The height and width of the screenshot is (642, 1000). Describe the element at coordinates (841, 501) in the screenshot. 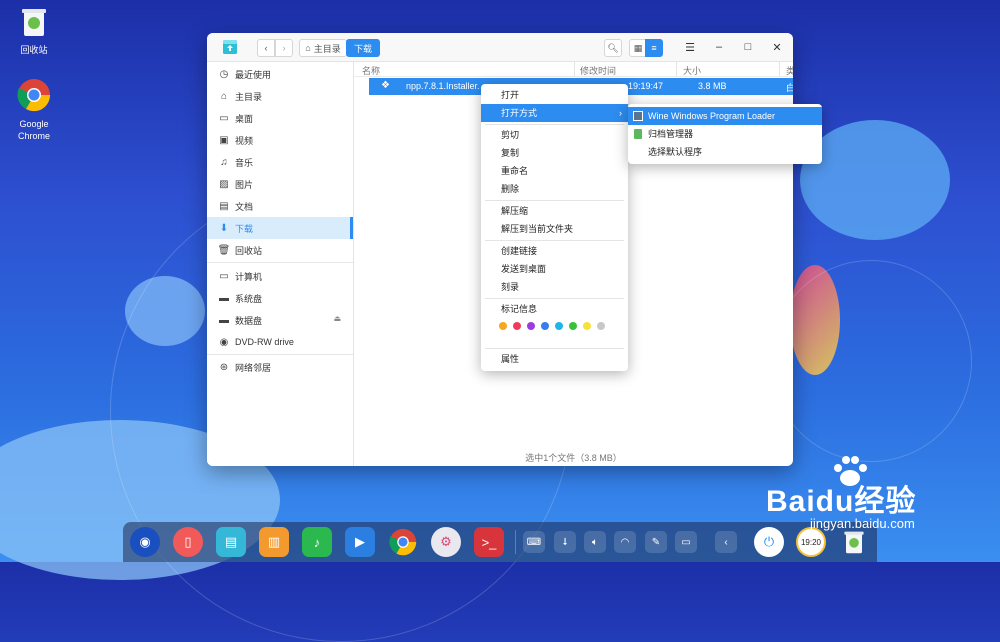

I see `watermark-brand: Baidu经验` at that location.